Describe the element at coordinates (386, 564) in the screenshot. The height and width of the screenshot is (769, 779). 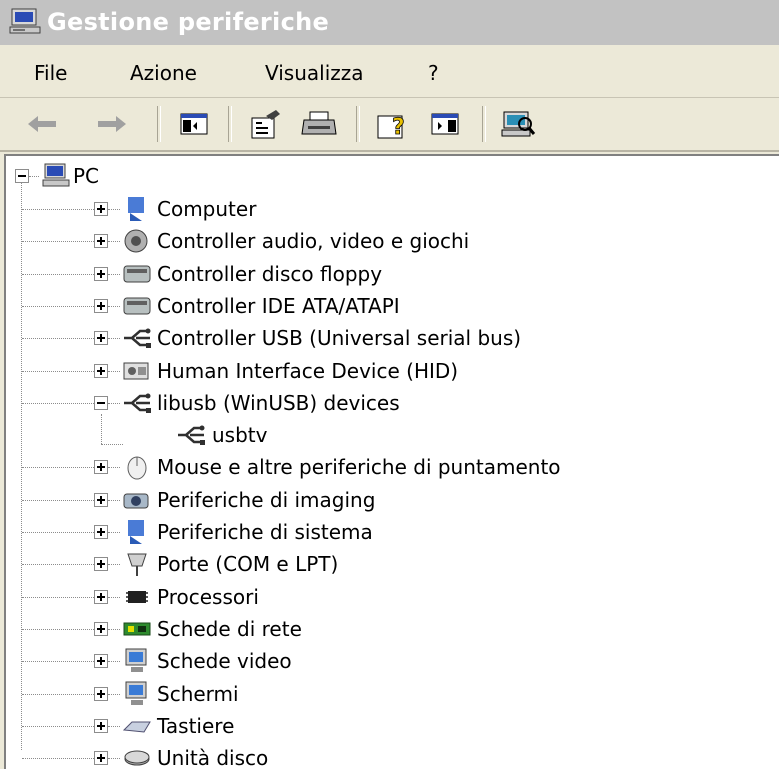
I see `tree-item: Porte (COM e LPT)` at that location.